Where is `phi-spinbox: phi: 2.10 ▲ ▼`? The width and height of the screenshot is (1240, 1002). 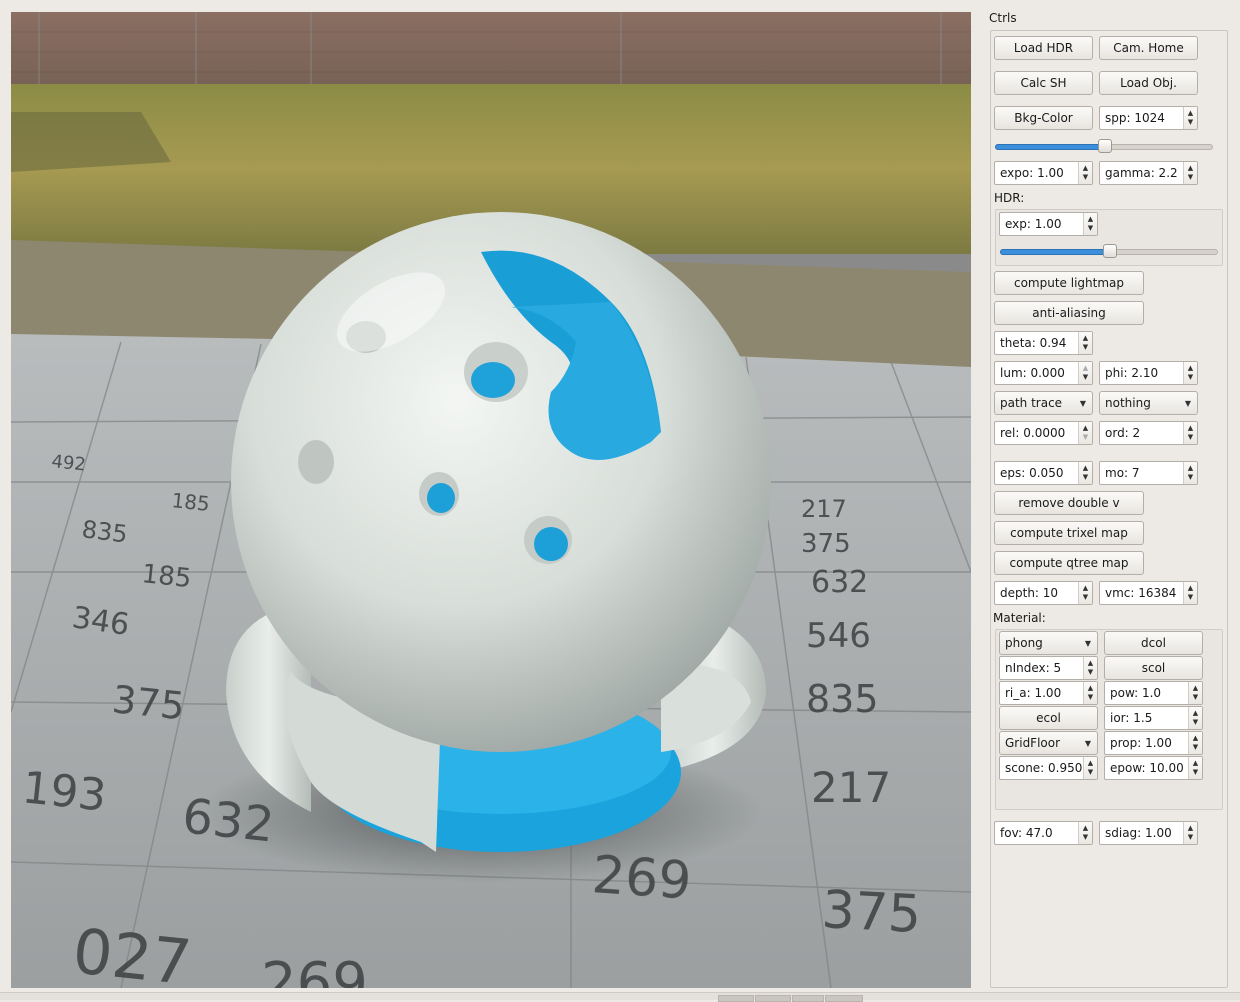
phi-spinbox: phi: 2.10 ▲ ▼ is located at coordinates (1148, 373).